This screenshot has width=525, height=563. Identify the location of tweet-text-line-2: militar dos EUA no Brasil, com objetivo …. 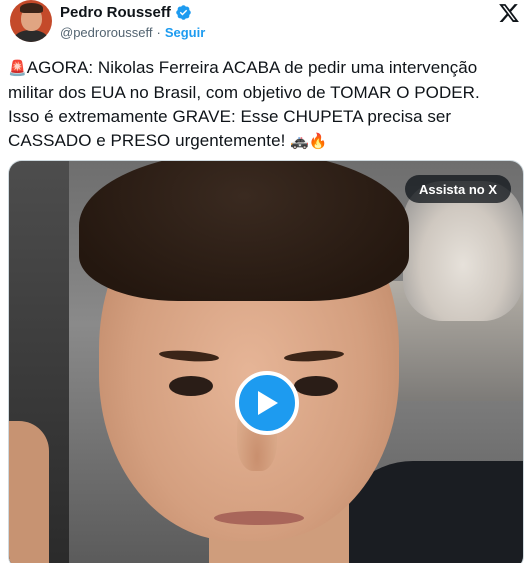
(244, 92).